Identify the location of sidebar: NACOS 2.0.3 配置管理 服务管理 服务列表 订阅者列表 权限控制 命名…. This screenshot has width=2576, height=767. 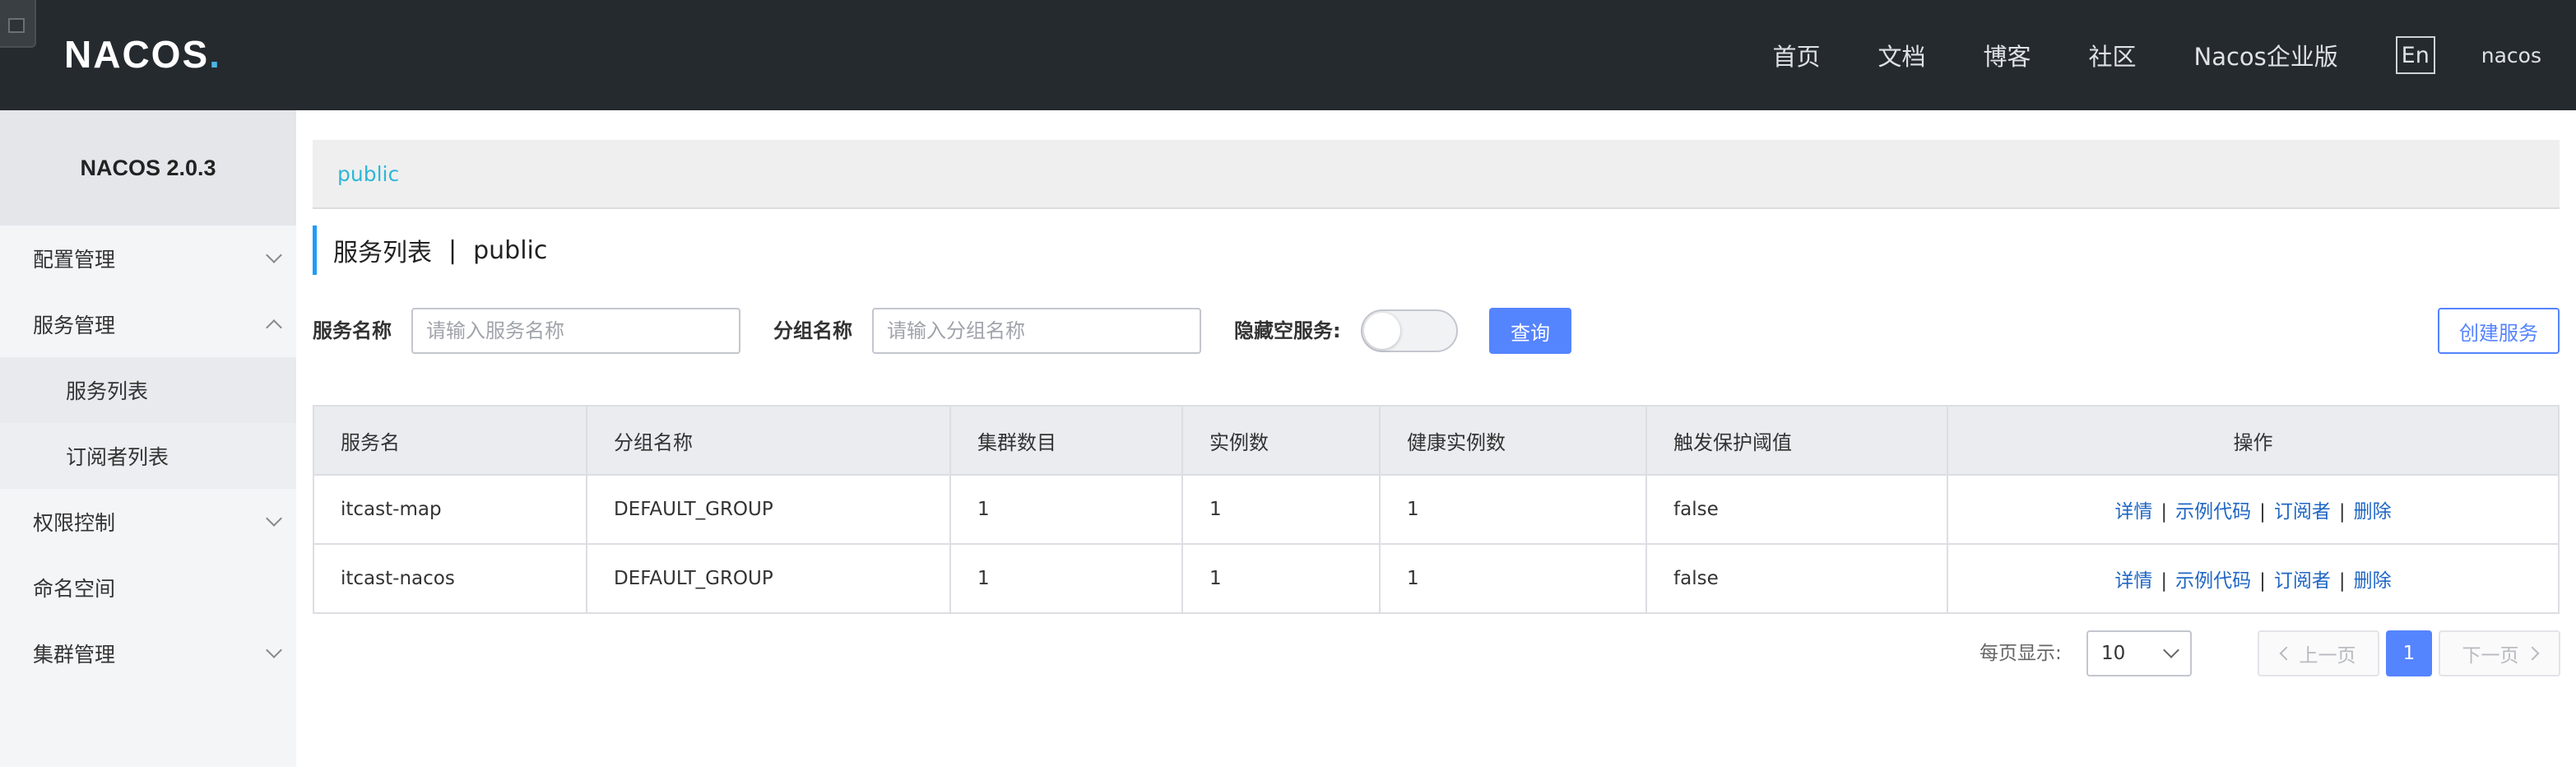
(148, 438).